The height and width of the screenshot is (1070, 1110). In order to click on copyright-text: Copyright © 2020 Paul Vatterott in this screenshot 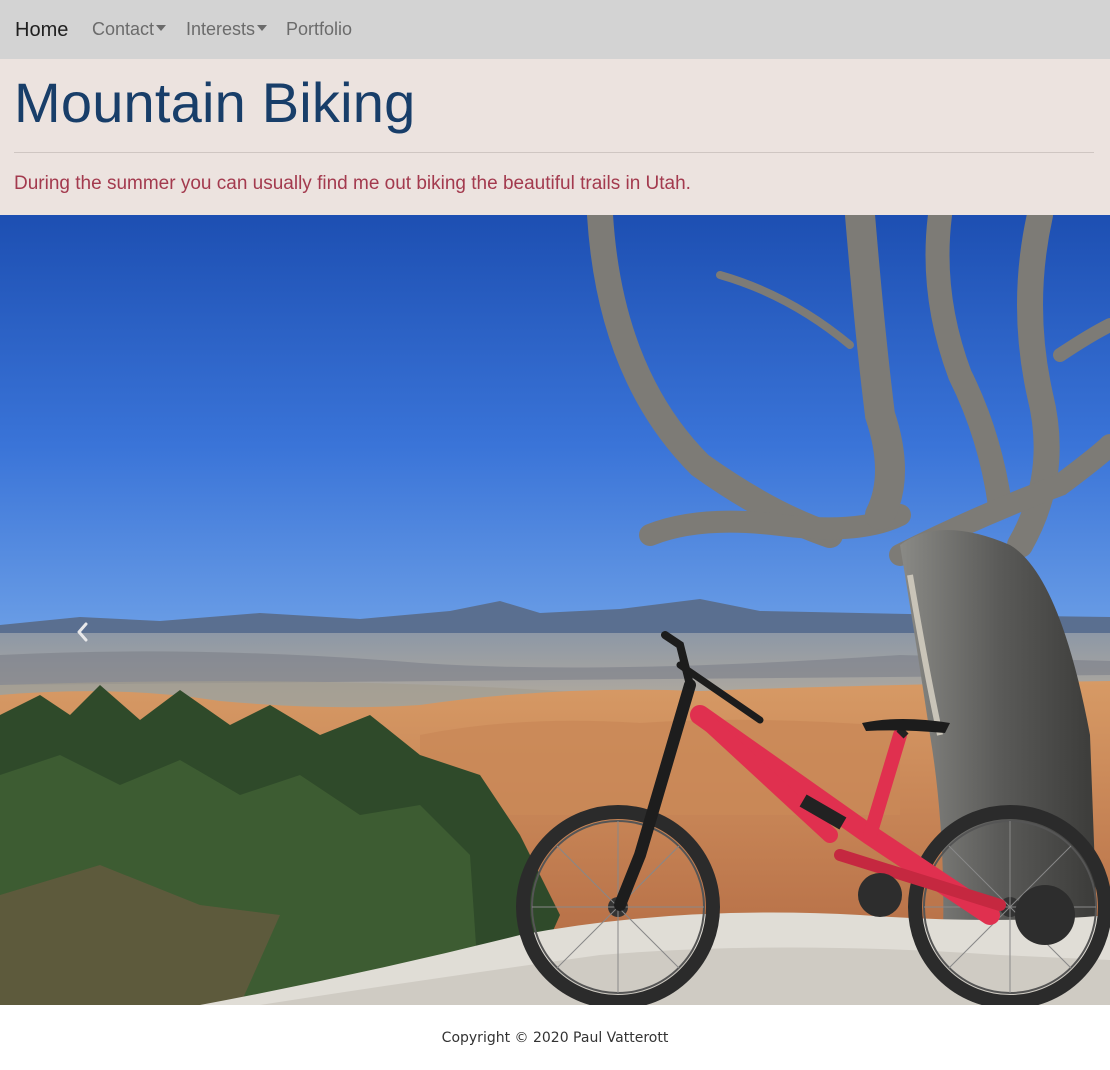, I will do `click(555, 1038)`.